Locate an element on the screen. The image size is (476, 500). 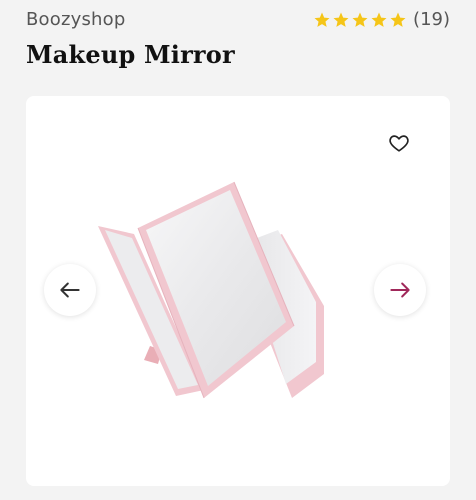
heart-outline-icon is located at coordinates (399, 143).